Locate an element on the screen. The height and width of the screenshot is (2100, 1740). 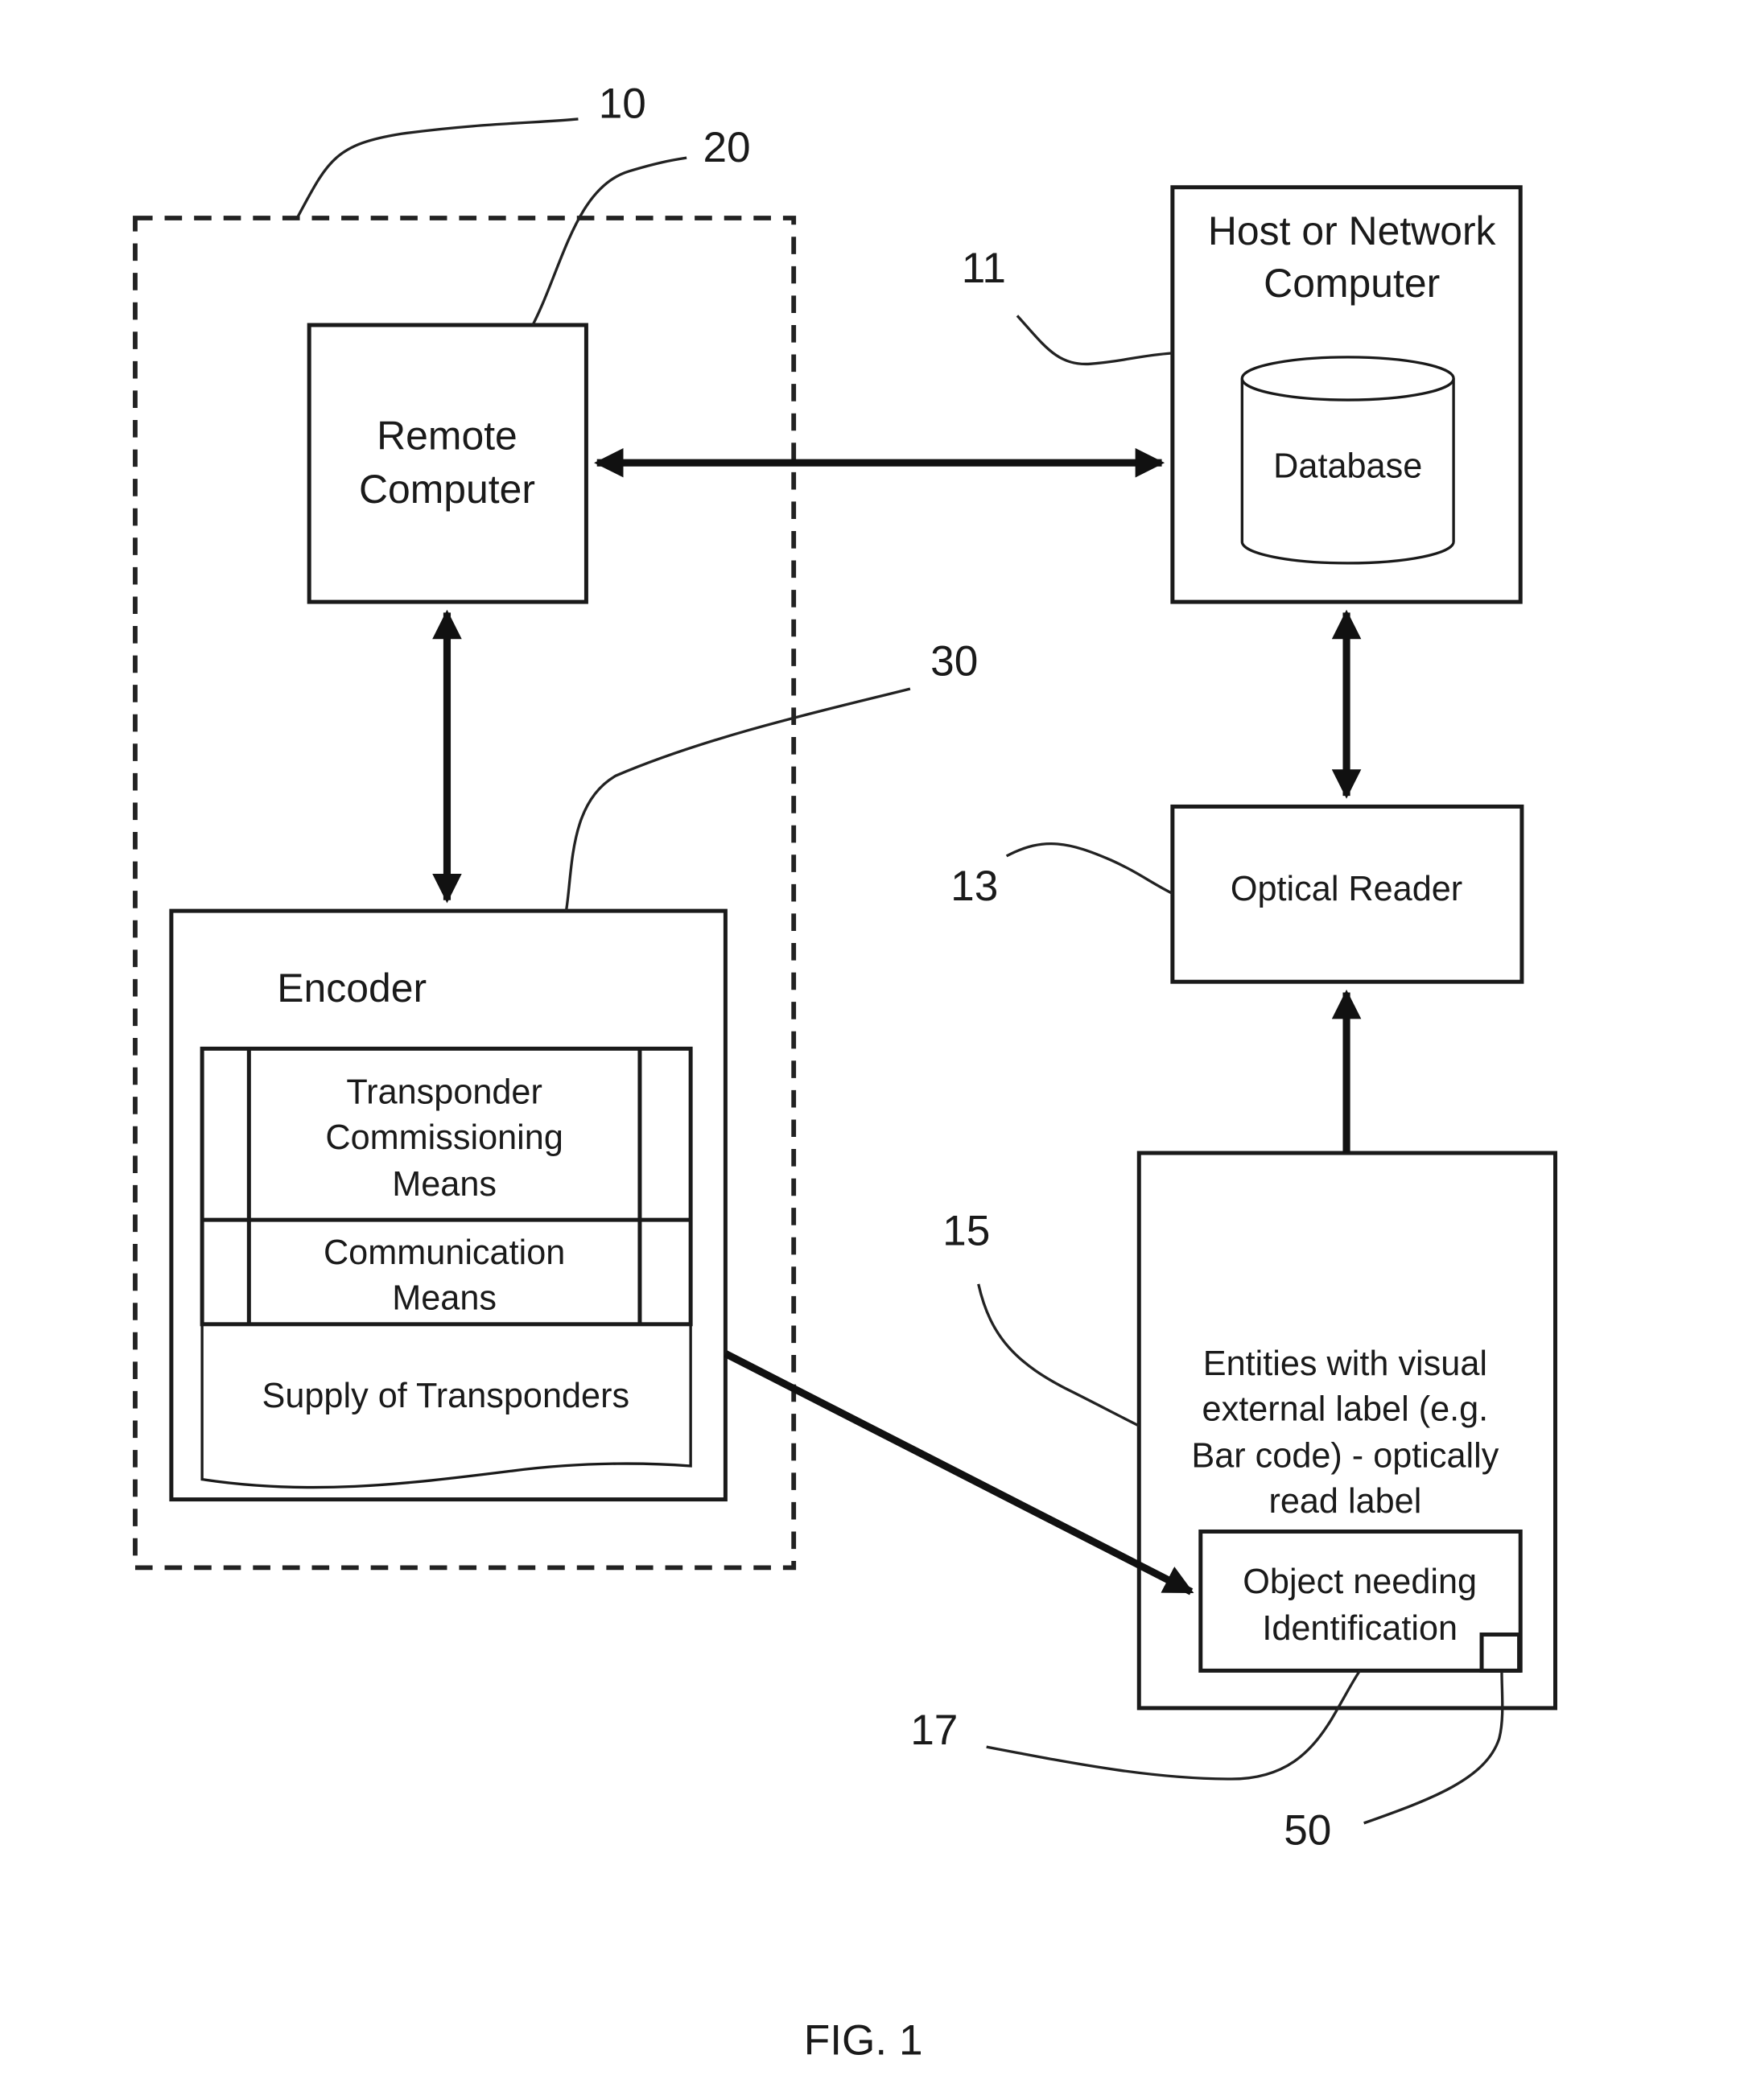
communication-means-line2: Means is located at coordinates (444, 1299).